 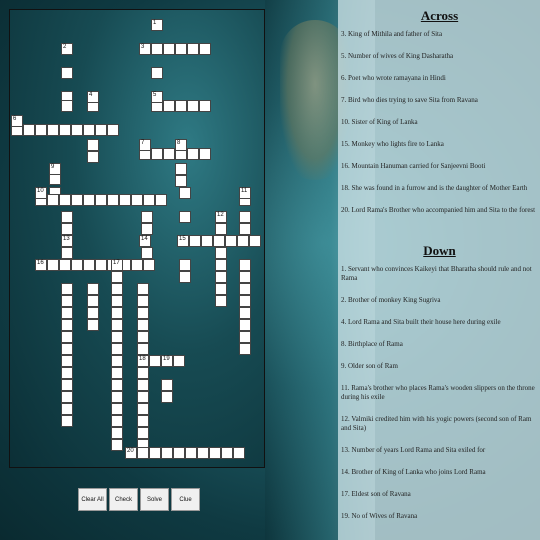 I want to click on crossword-numbered-cell: 11, so click(x=245, y=193).